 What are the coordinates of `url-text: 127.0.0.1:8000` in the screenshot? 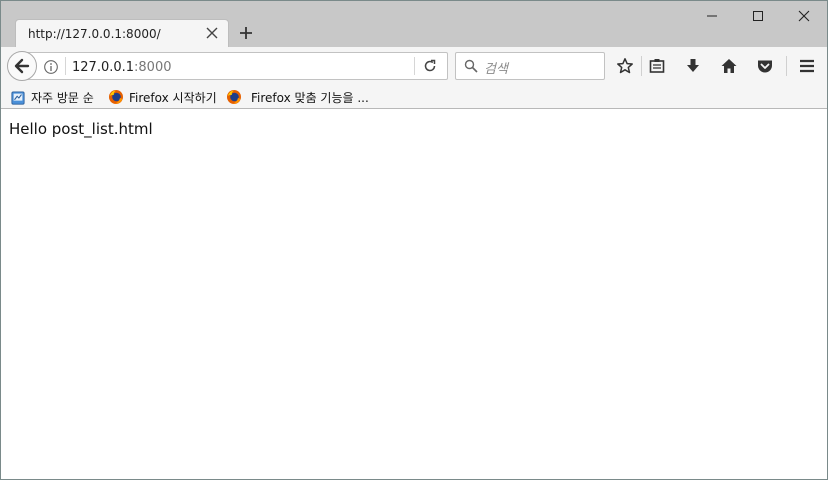 It's located at (122, 67).